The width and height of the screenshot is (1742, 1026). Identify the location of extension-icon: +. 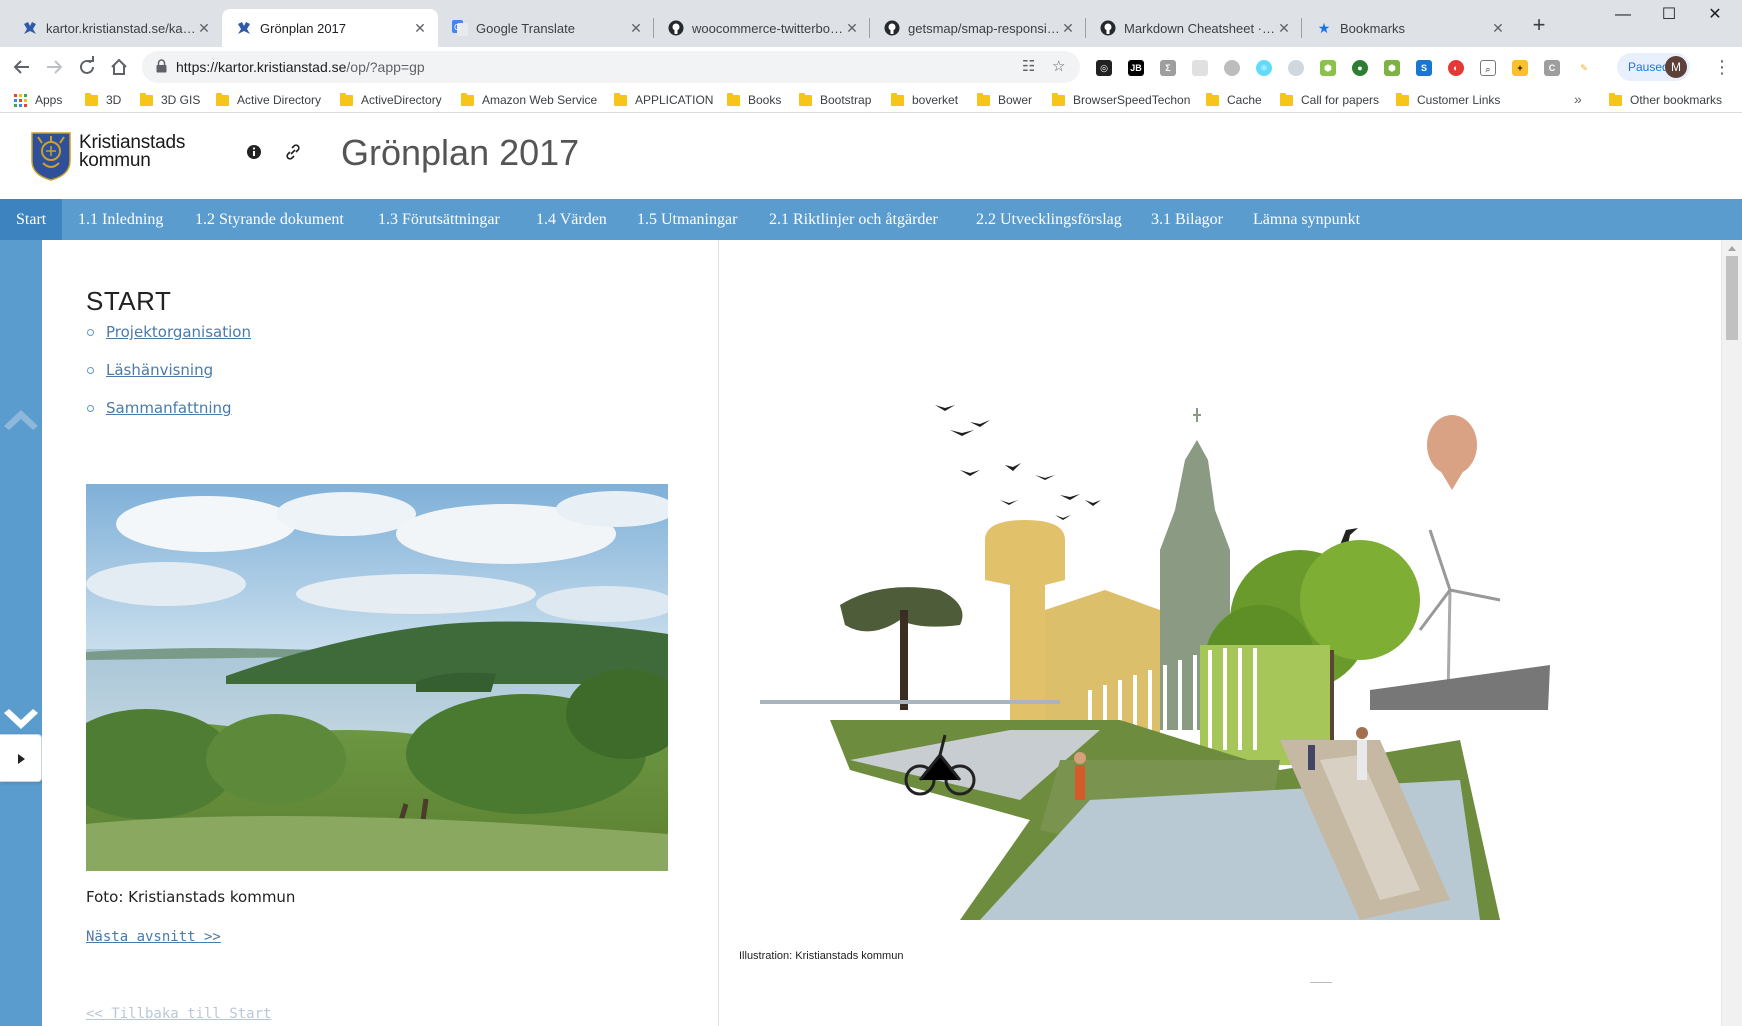
(1520, 68).